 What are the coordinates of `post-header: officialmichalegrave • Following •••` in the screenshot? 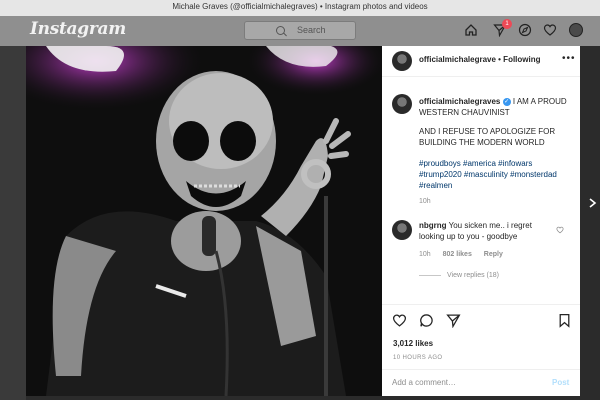 It's located at (481, 61).